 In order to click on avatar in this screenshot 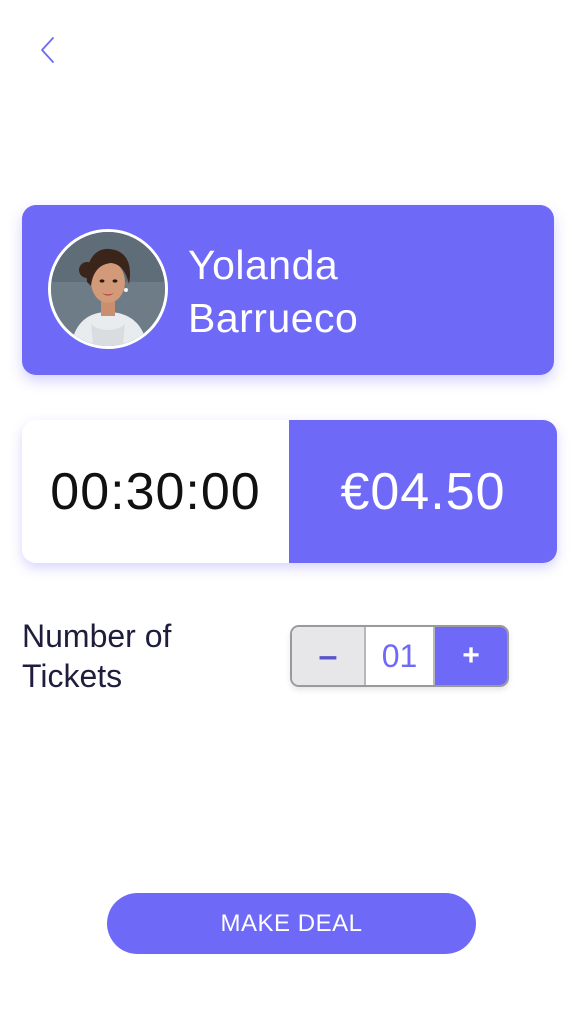, I will do `click(108, 289)`.